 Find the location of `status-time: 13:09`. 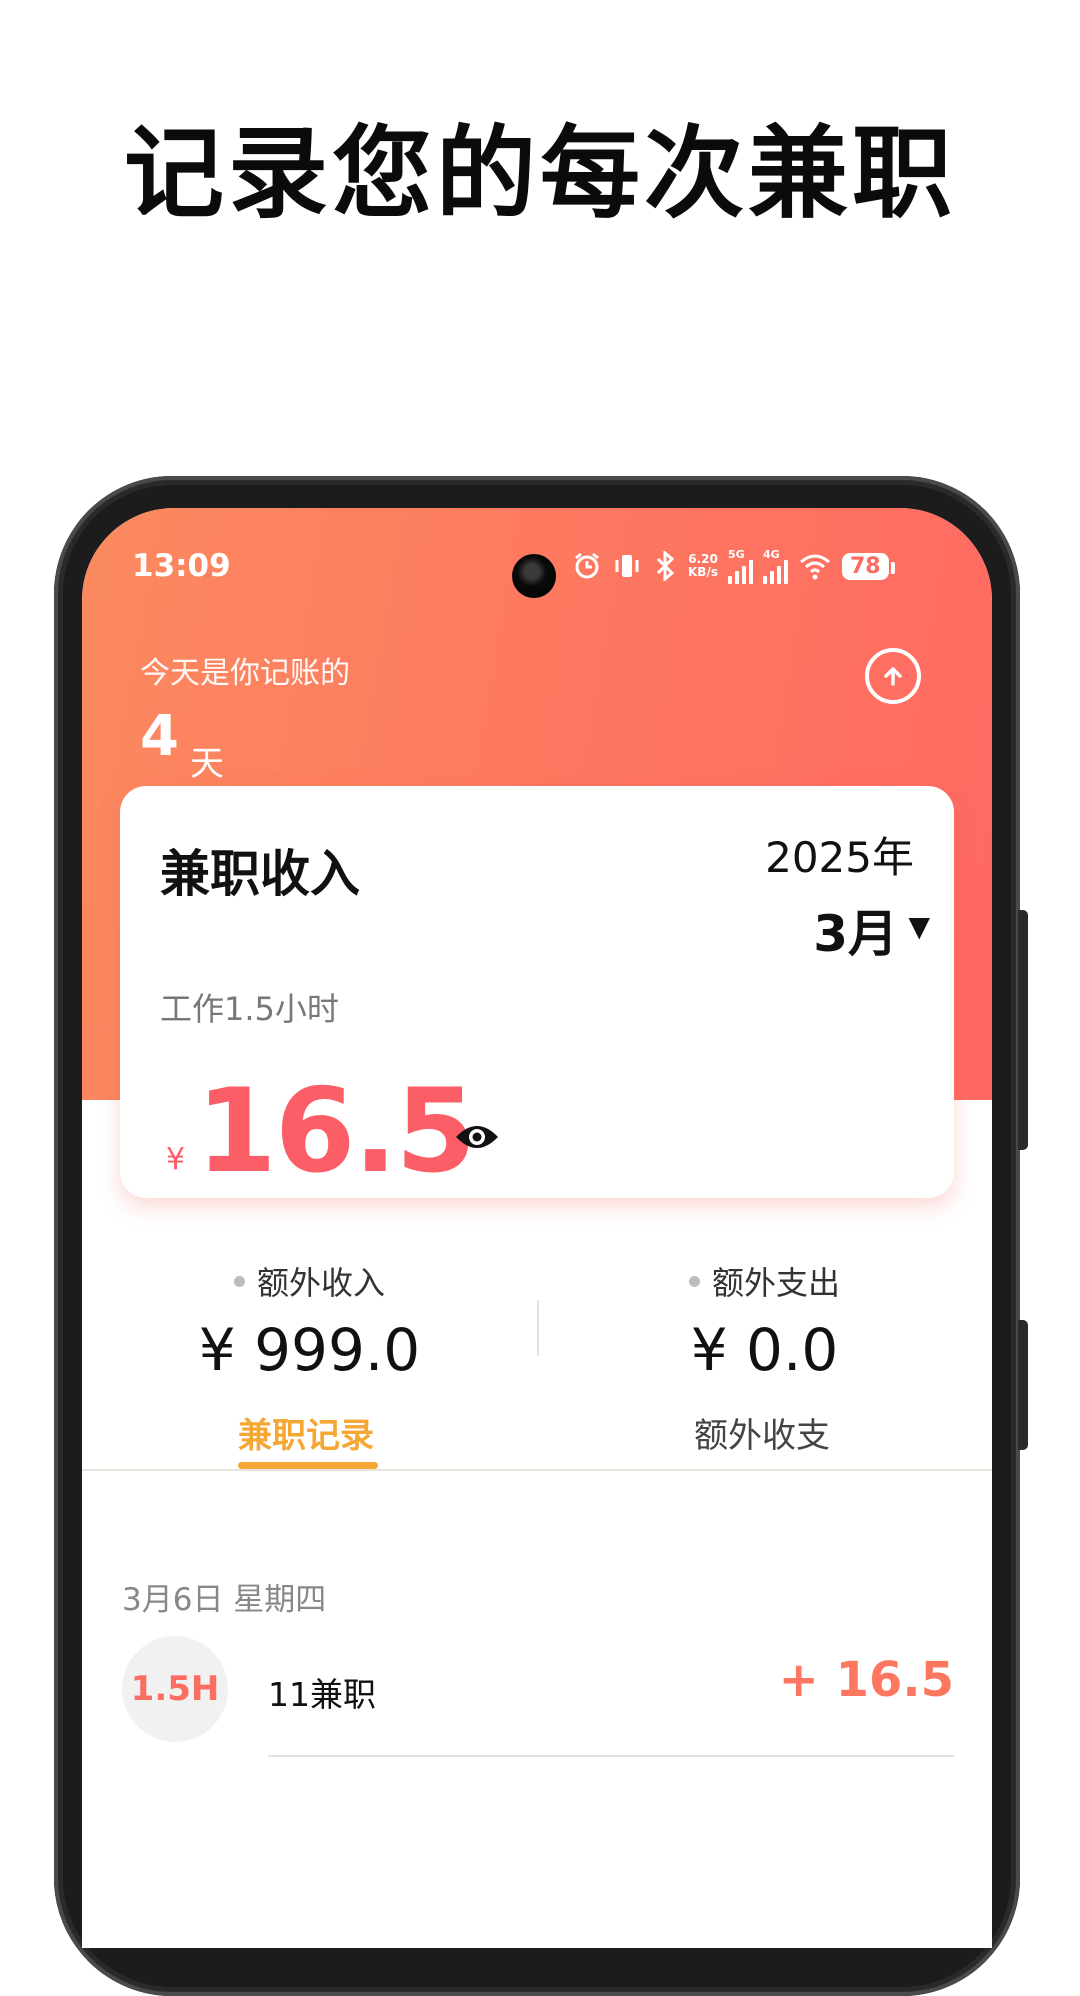

status-time: 13:09 is located at coordinates (181, 566).